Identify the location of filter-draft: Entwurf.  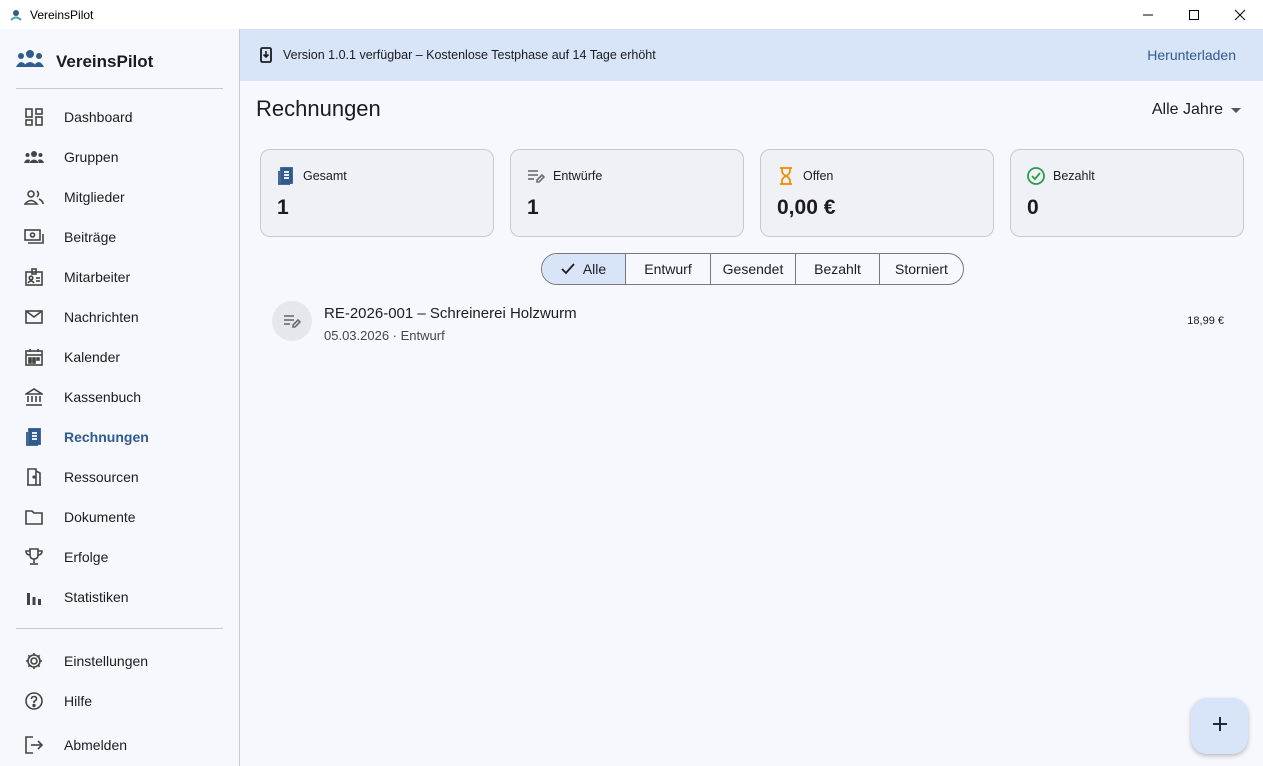
(668, 269).